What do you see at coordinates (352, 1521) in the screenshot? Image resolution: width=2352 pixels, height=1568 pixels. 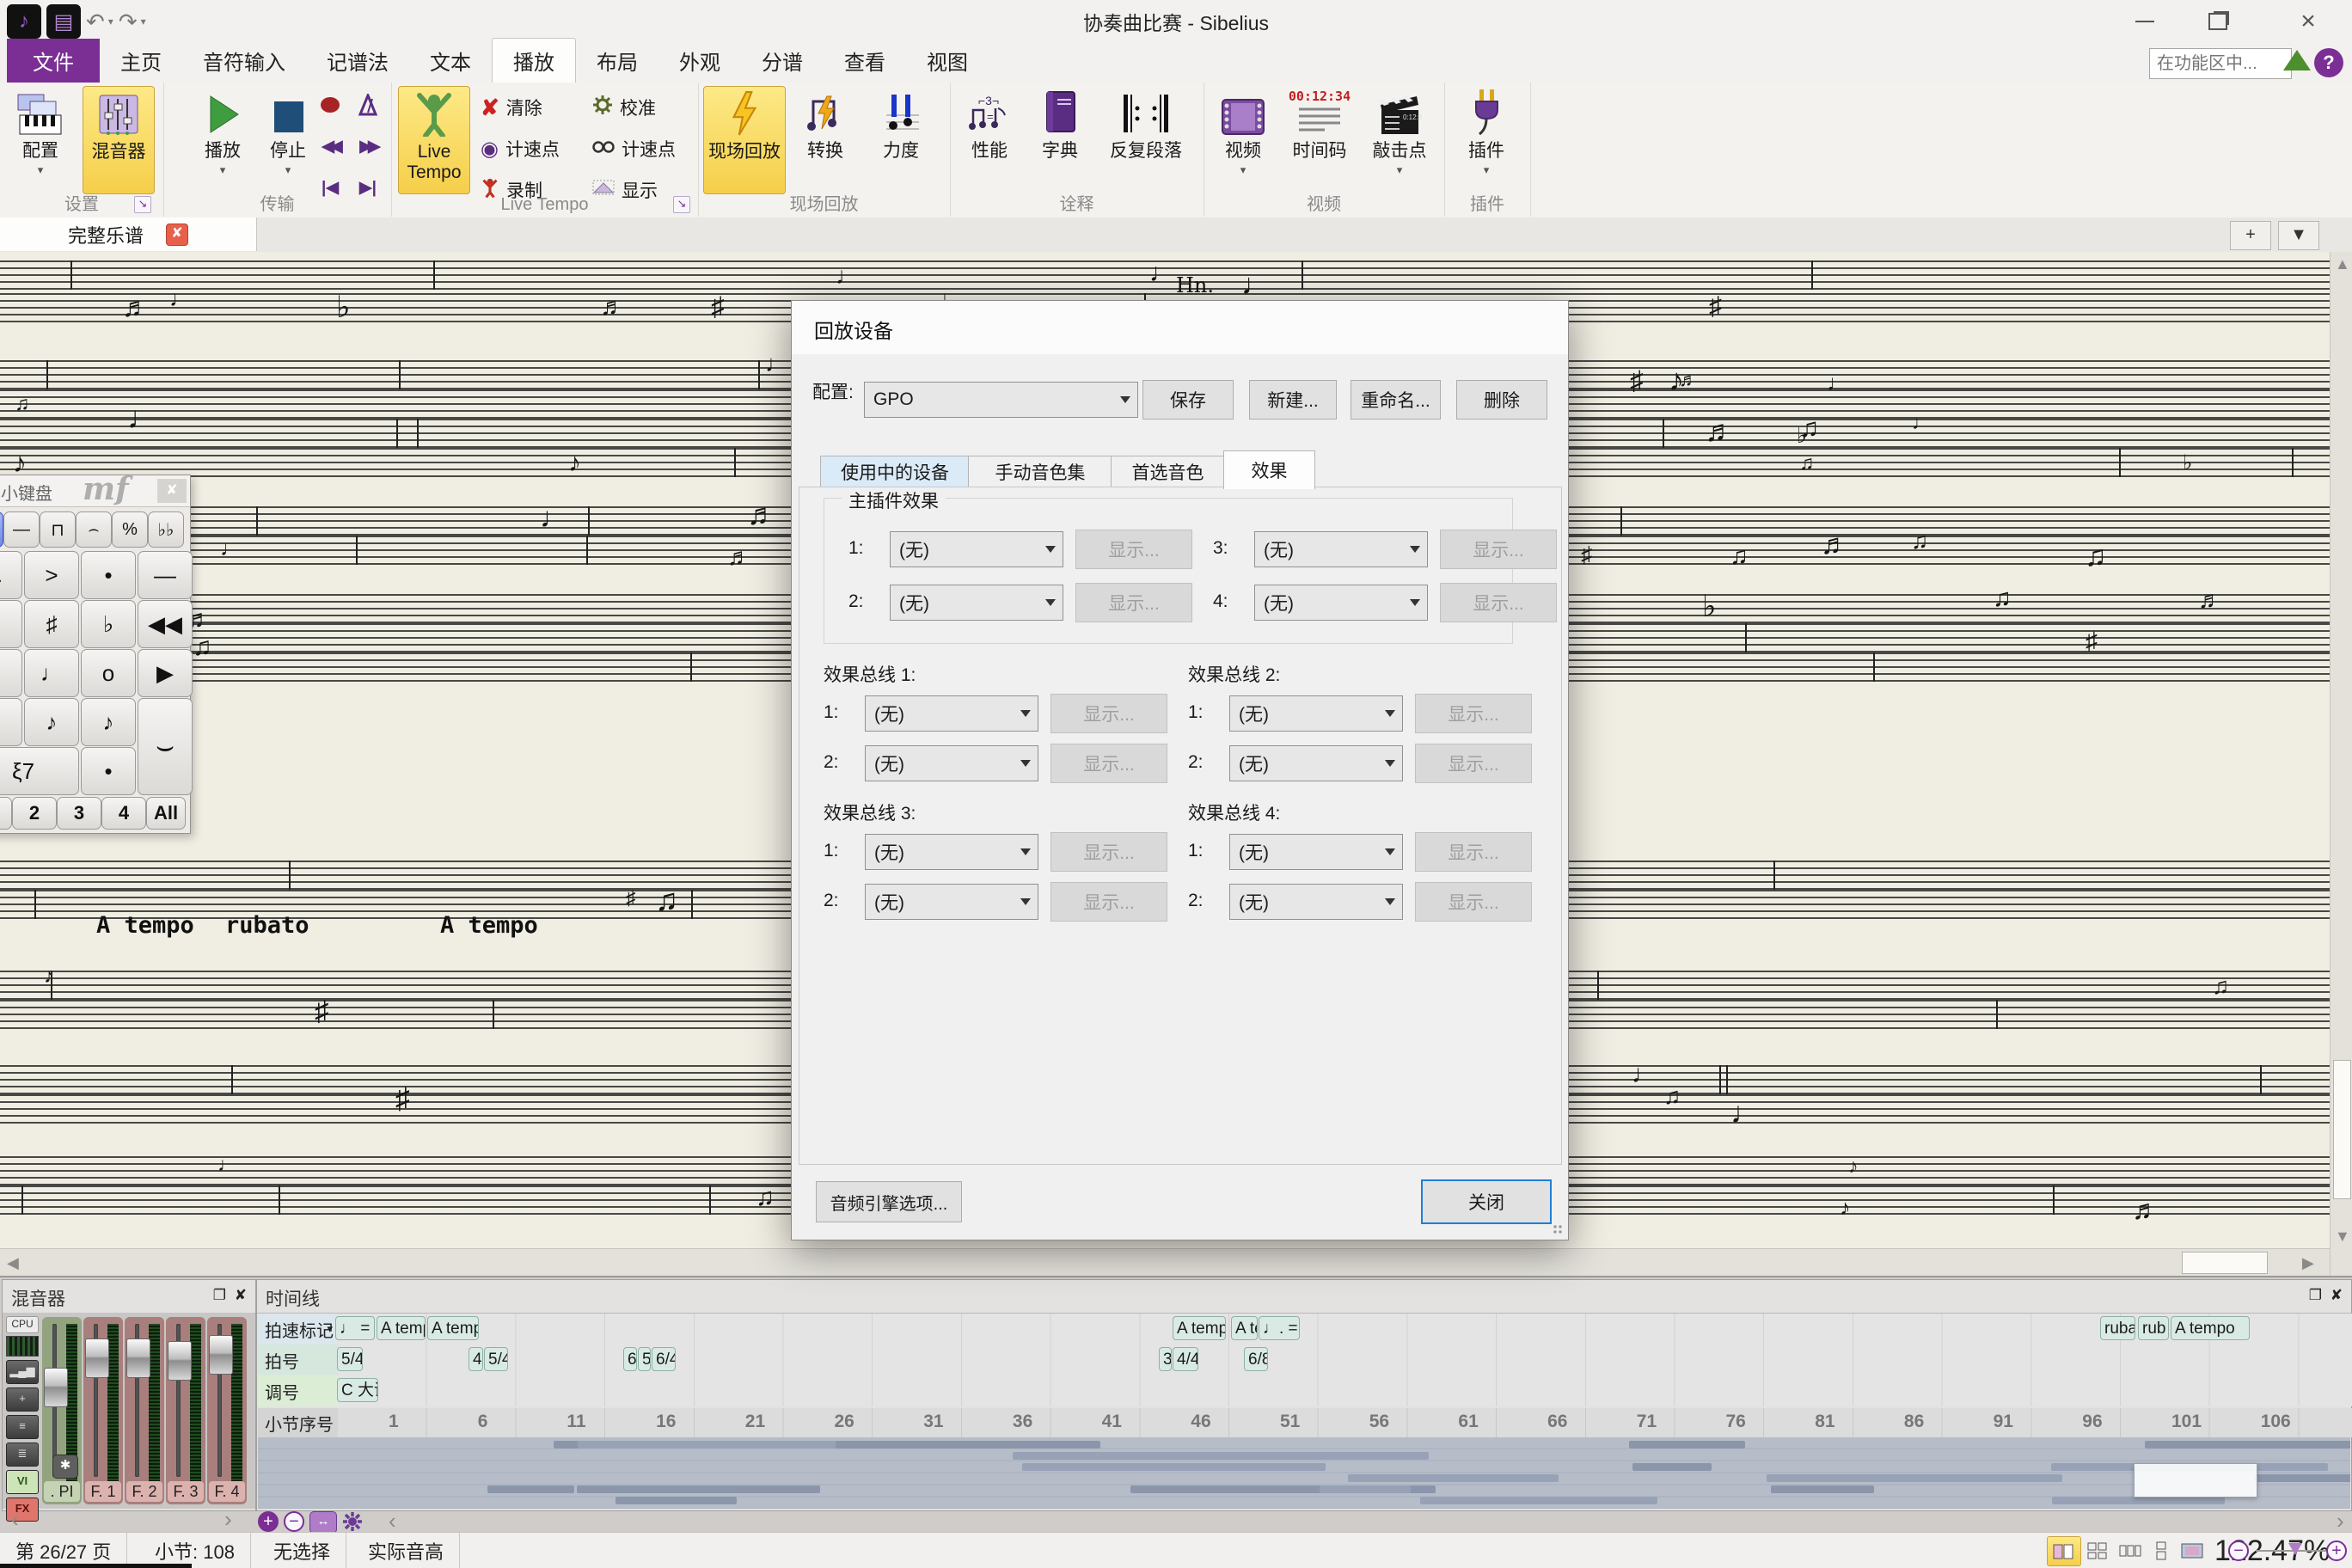 I see `timeline-settings-gear-icon` at bounding box center [352, 1521].